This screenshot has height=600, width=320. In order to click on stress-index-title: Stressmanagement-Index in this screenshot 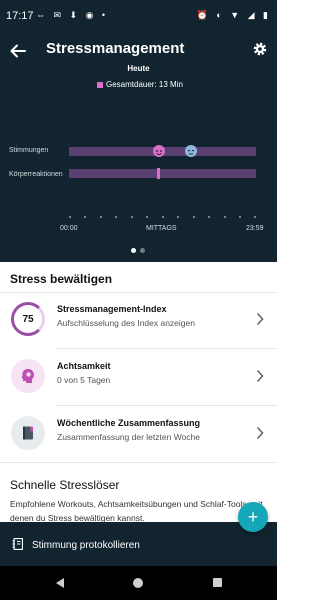, I will do `click(112, 309)`.